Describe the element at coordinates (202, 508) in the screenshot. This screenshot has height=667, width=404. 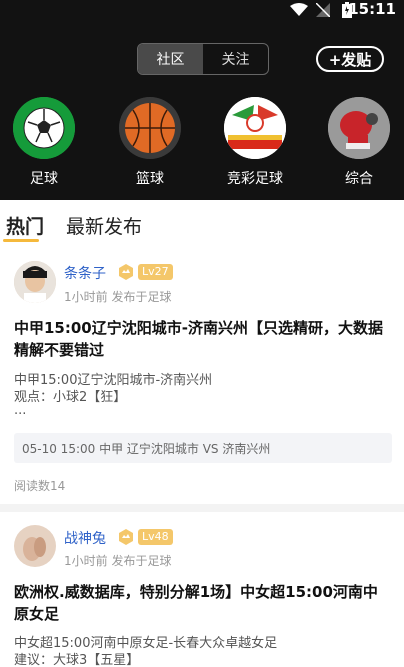
I see `divider` at that location.